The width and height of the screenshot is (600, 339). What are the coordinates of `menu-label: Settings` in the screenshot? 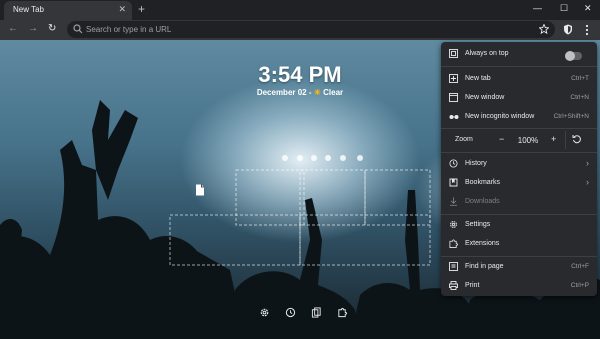 It's located at (478, 224).